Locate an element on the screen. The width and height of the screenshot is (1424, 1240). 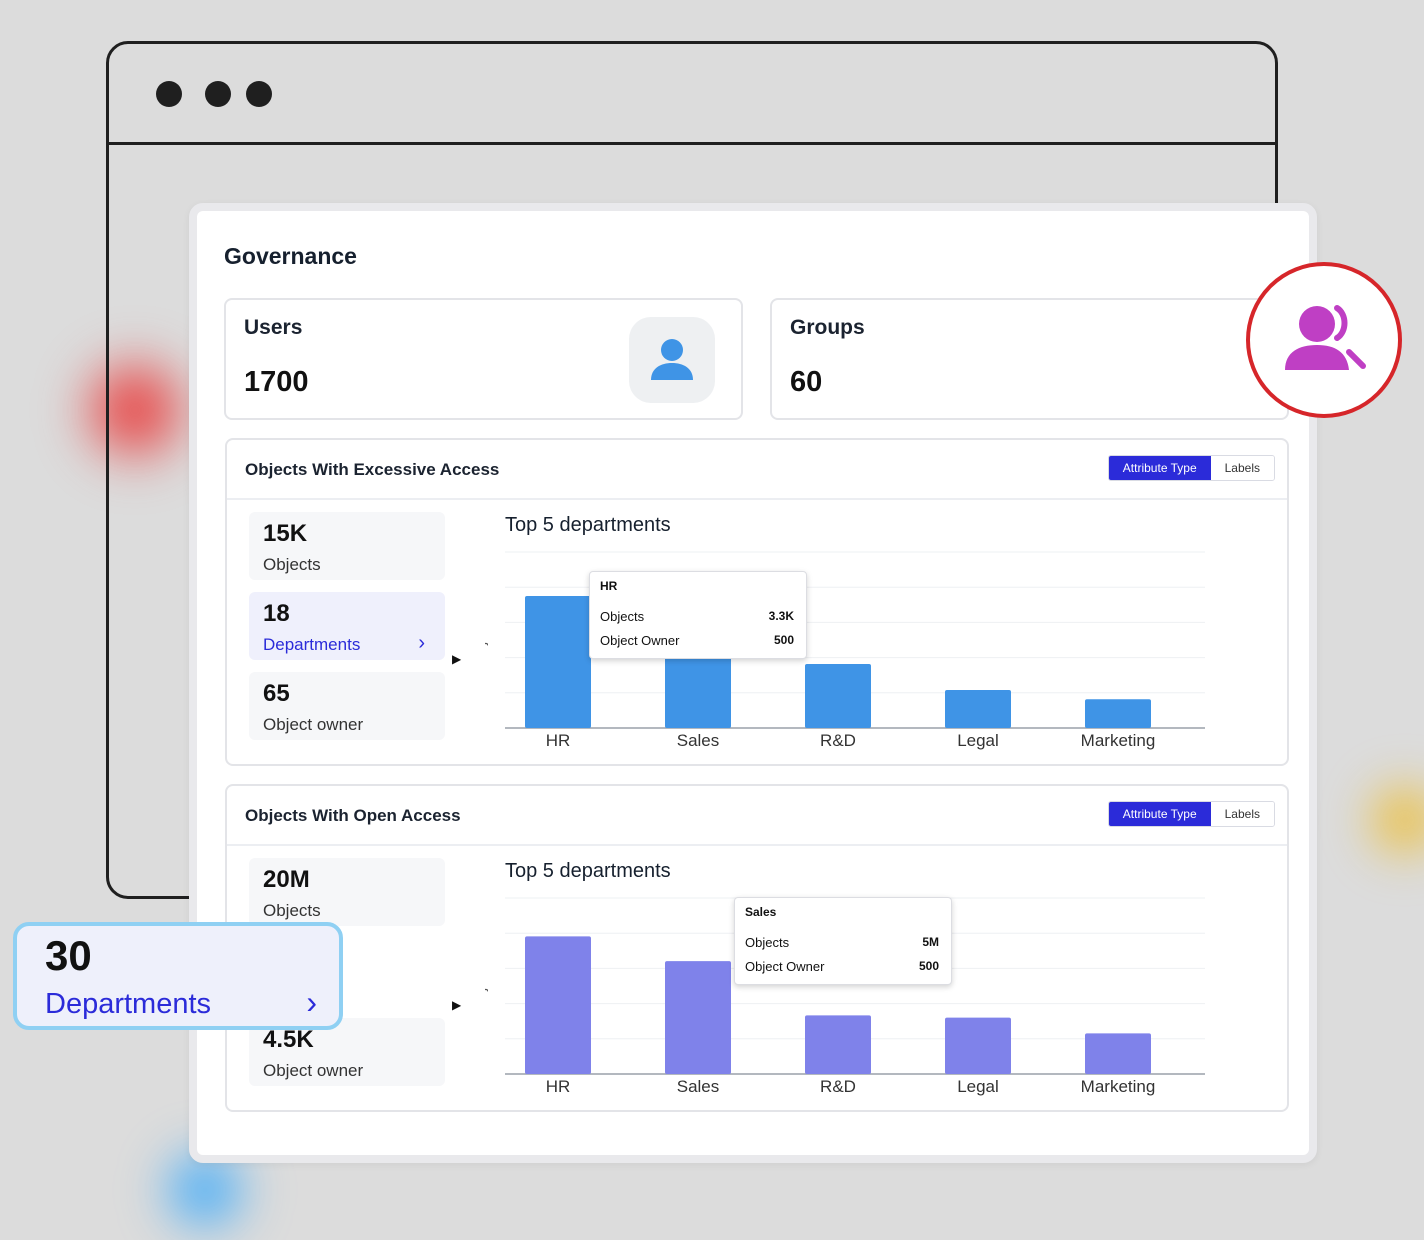
tooltip-row: Objects 3.3K is located at coordinates (697, 616).